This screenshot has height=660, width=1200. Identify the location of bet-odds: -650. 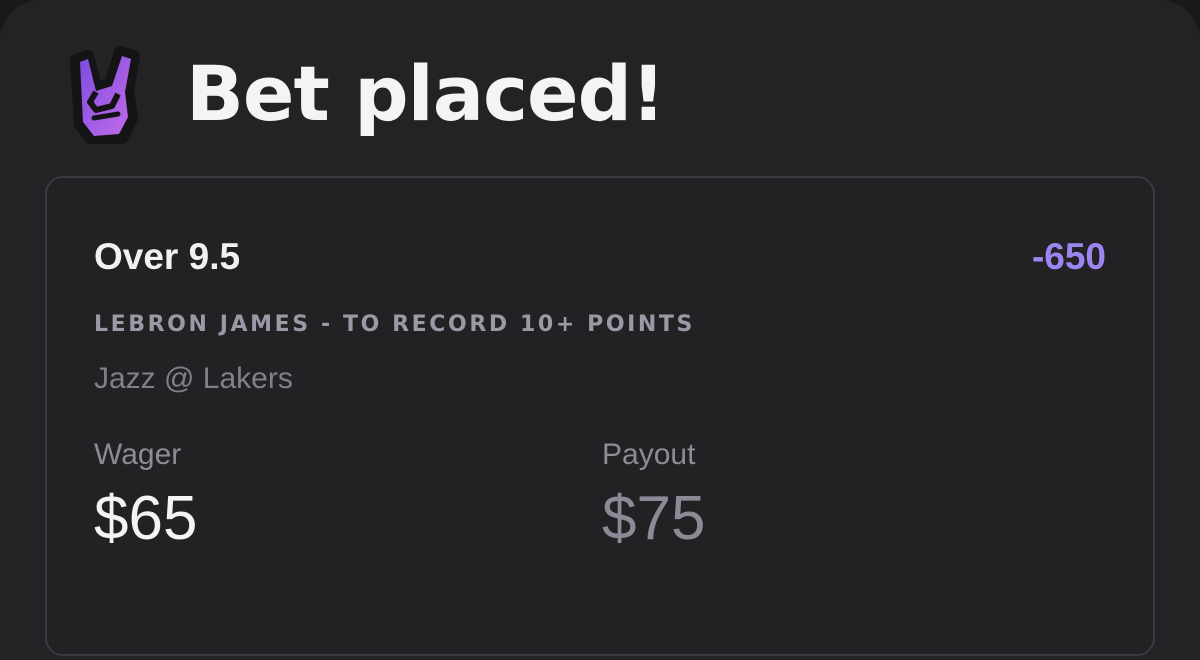
(1068, 256).